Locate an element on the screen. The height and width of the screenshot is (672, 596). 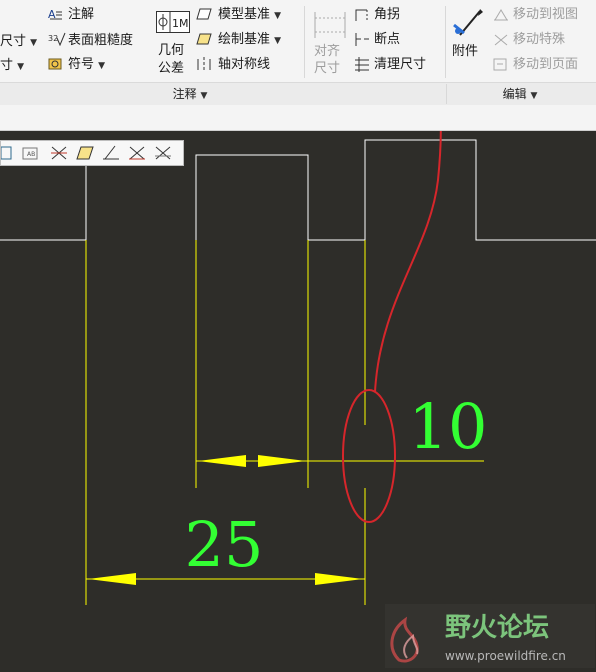
move-to-page-icon is located at coordinates (500, 64).